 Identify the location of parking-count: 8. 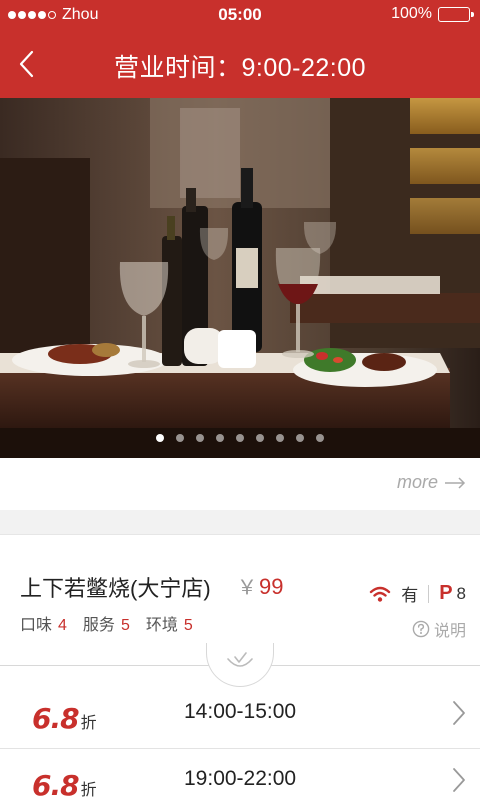
(461, 593).